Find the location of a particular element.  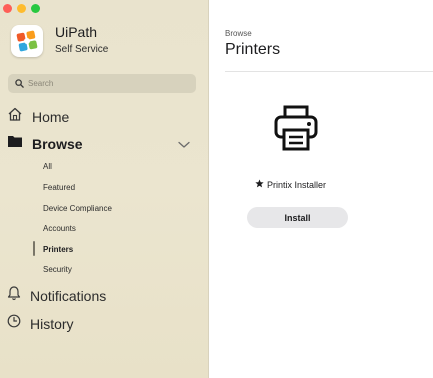

printer-icon is located at coordinates (296, 130).